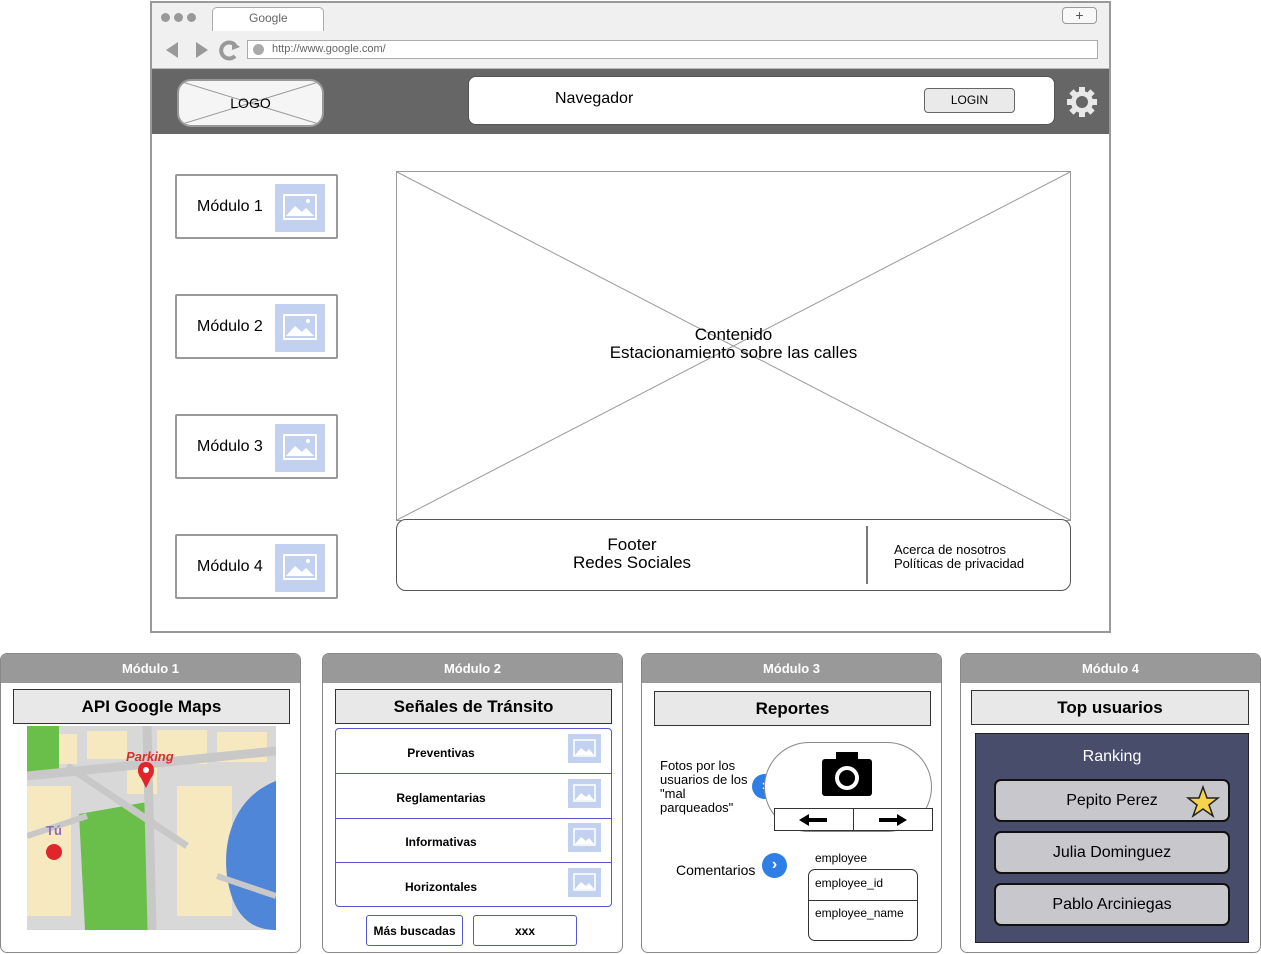 The image size is (1261, 954). Describe the element at coordinates (673, 793) in the screenshot. I see `photos-text-line: "mal` at that location.